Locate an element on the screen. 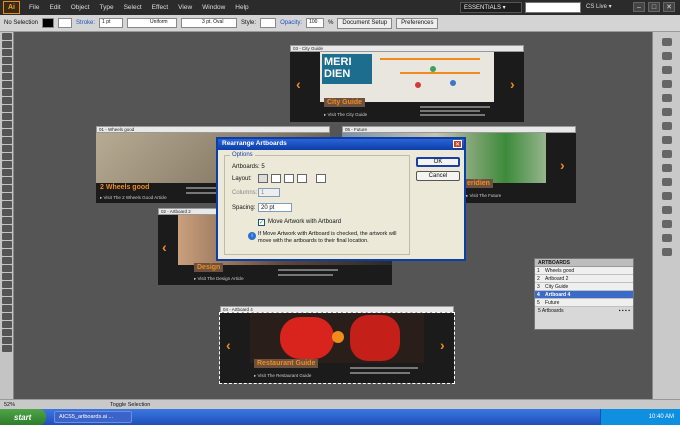 Image resolution: width=680 pixels, height=425 pixels. opacity-label: Opacity: is located at coordinates (291, 23).